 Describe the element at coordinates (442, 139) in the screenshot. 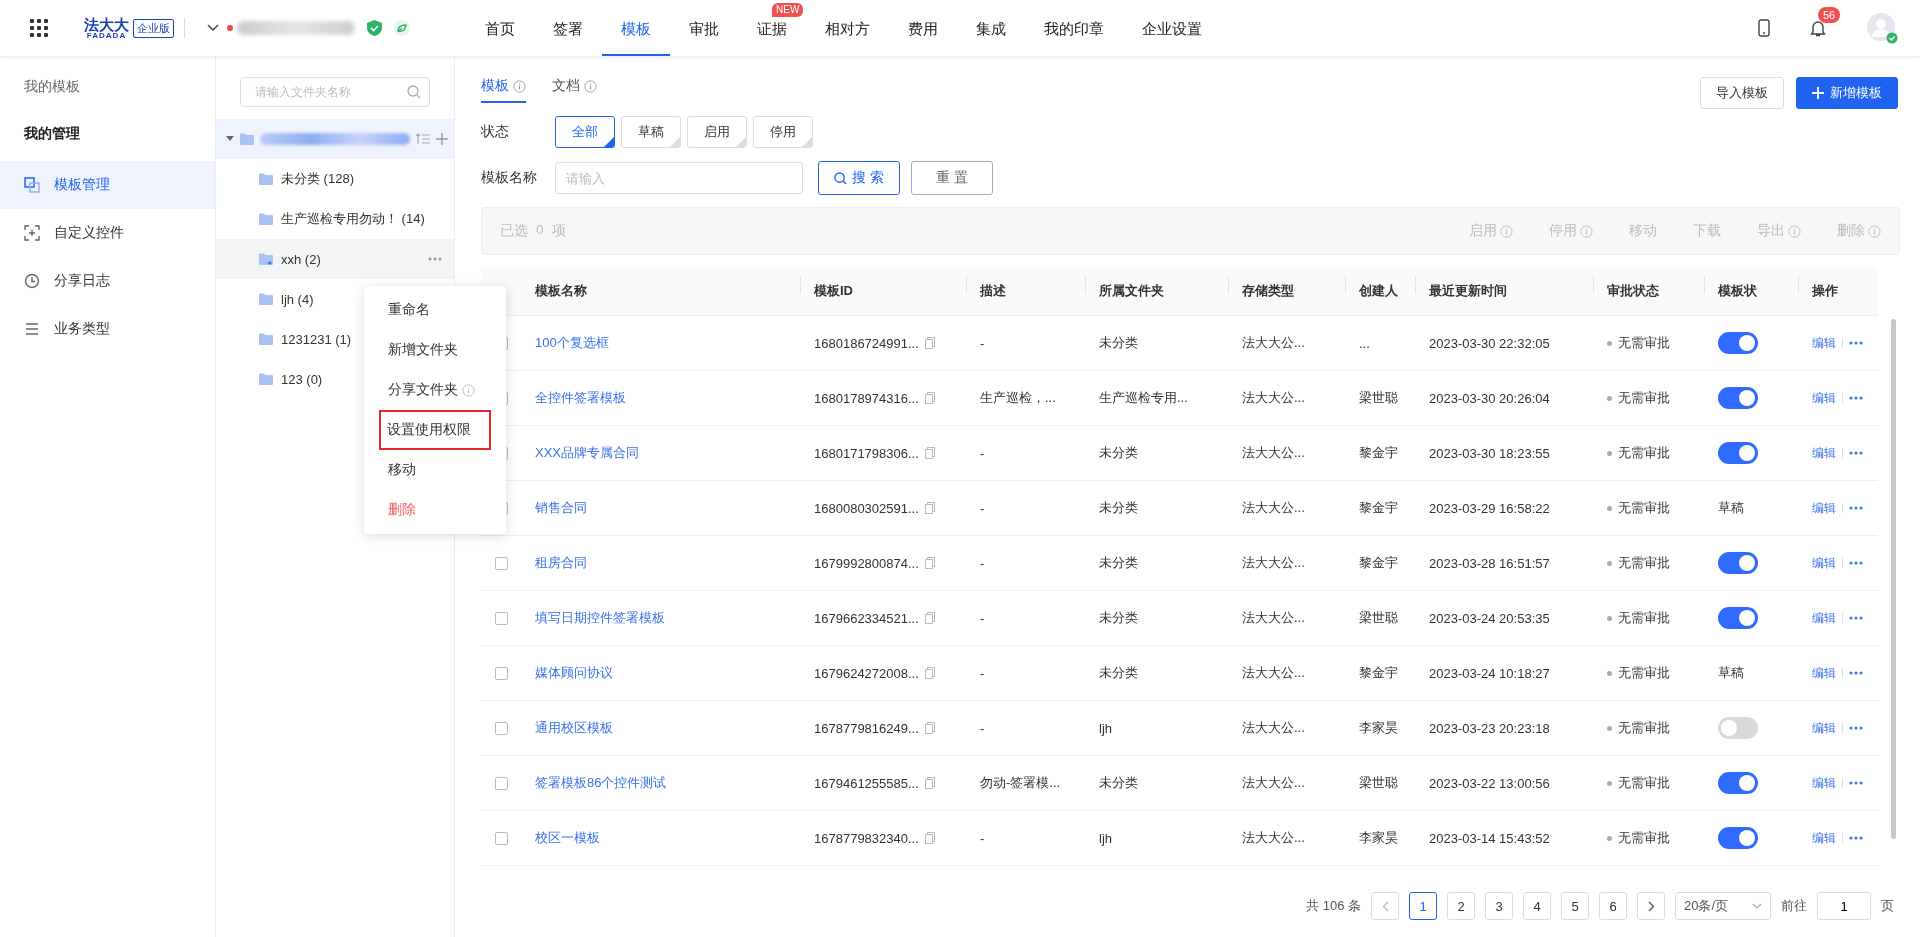

I see `add-icon` at that location.